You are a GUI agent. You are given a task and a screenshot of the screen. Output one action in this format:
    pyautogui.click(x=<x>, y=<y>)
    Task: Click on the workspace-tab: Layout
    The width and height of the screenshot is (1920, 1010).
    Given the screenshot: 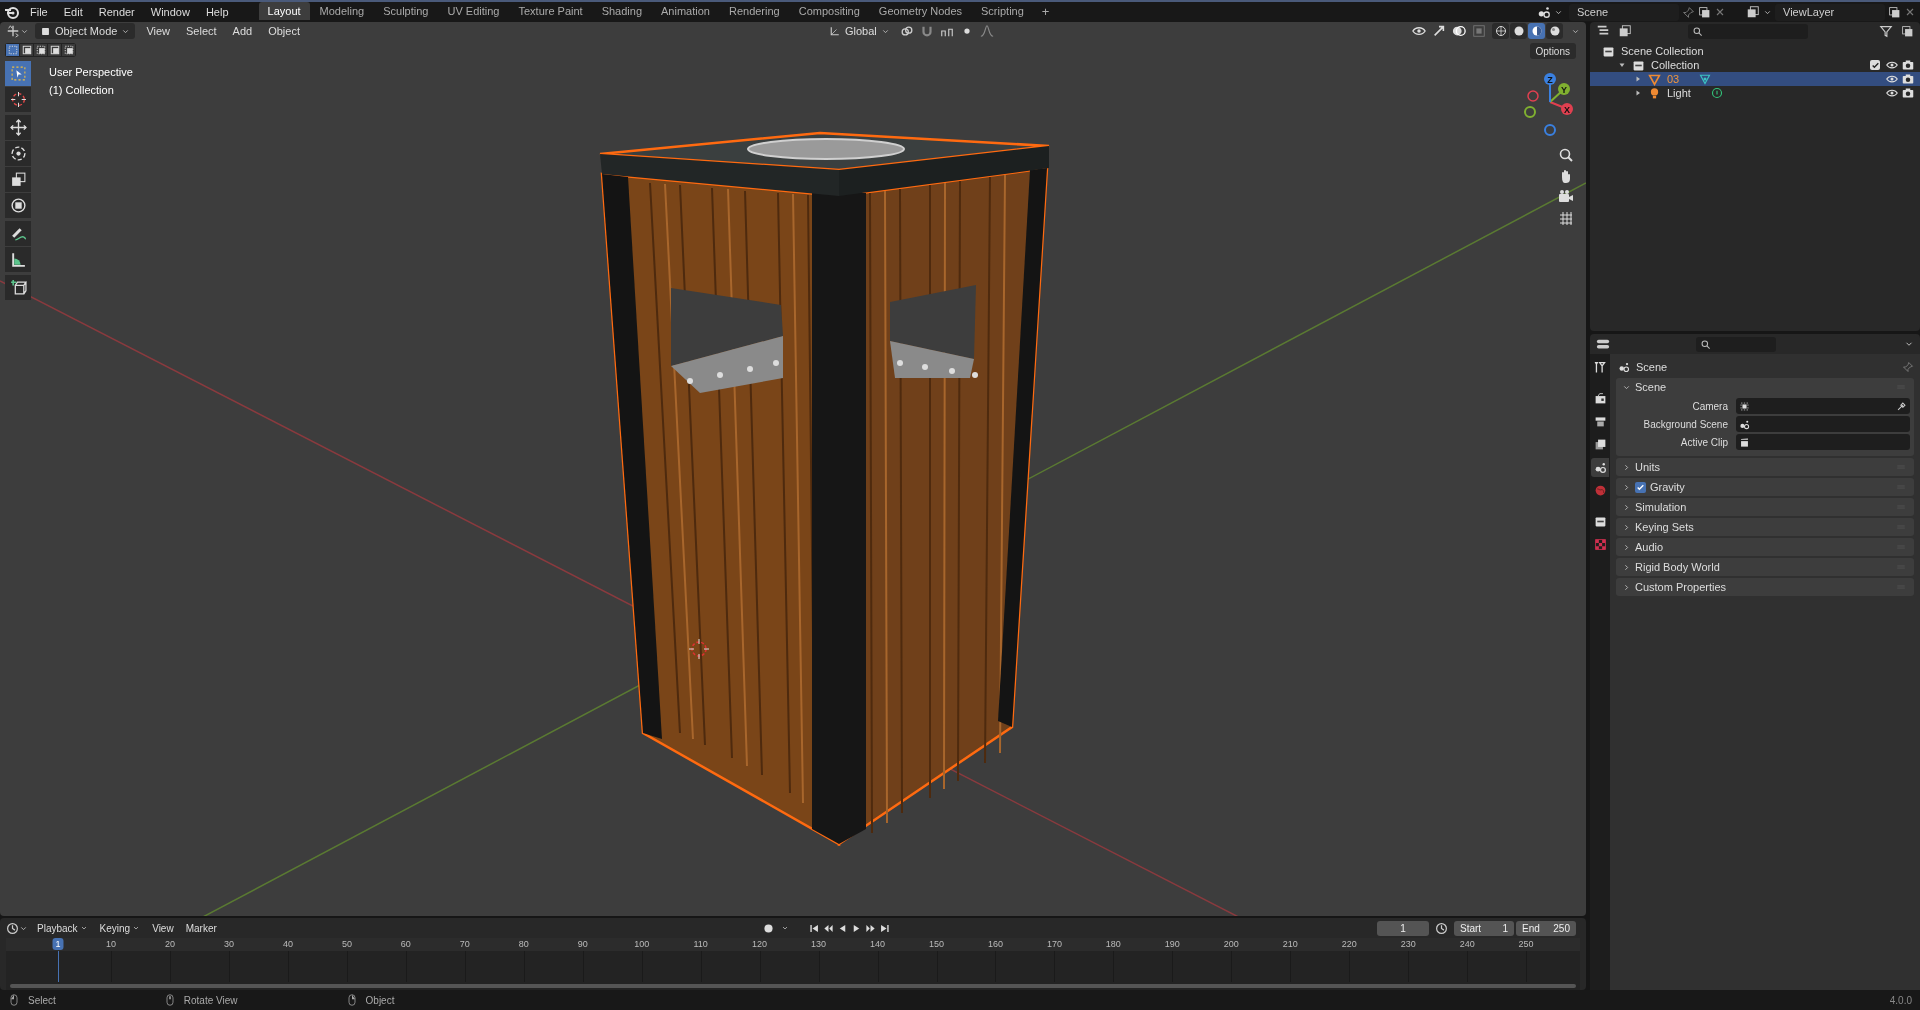 What is the action you would take?
    pyautogui.click(x=284, y=11)
    